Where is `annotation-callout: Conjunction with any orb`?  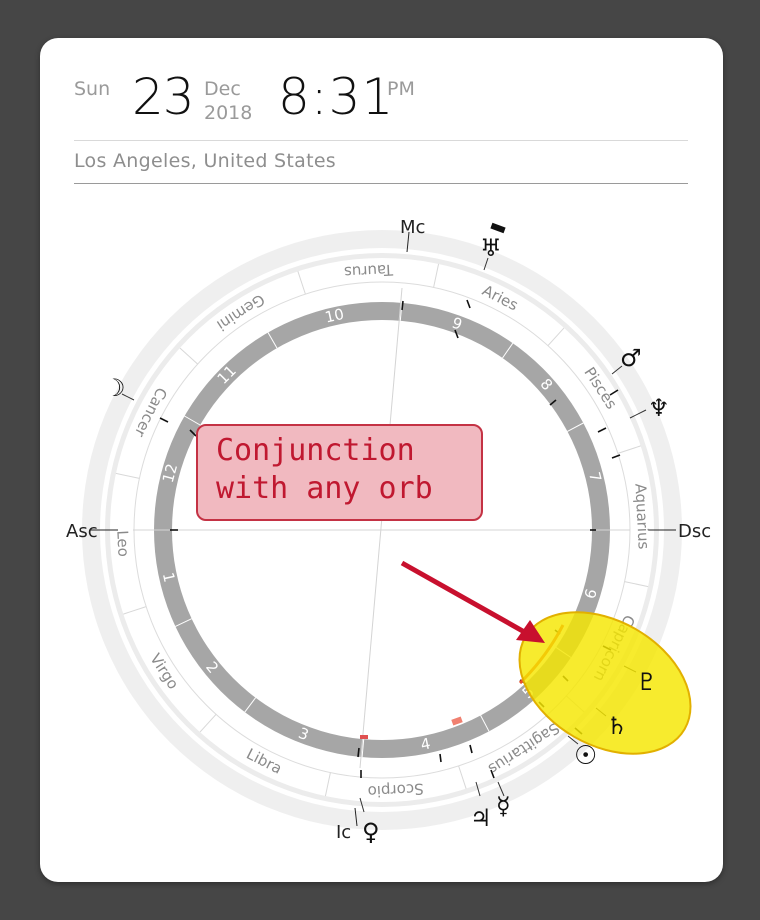
annotation-callout: Conjunction with any orb is located at coordinates (339, 472).